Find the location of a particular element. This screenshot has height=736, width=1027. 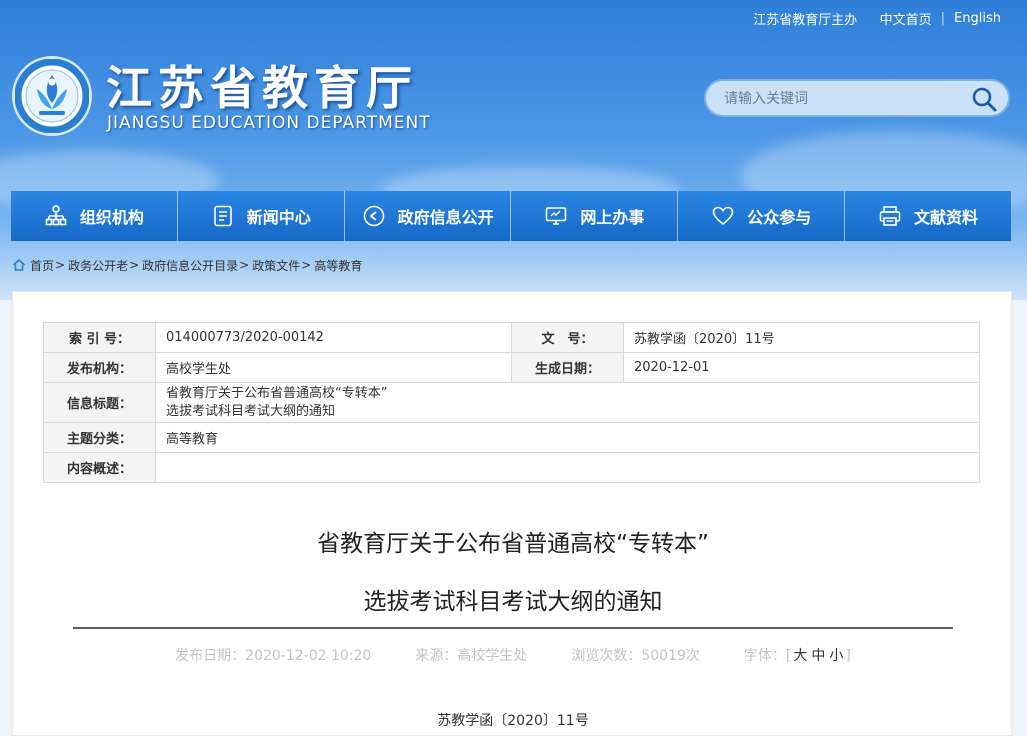

info-title-value: 省教育厅关于公布省普通高校“专转本” 选拔考试科目考试大纲的通知 is located at coordinates (567, 402).